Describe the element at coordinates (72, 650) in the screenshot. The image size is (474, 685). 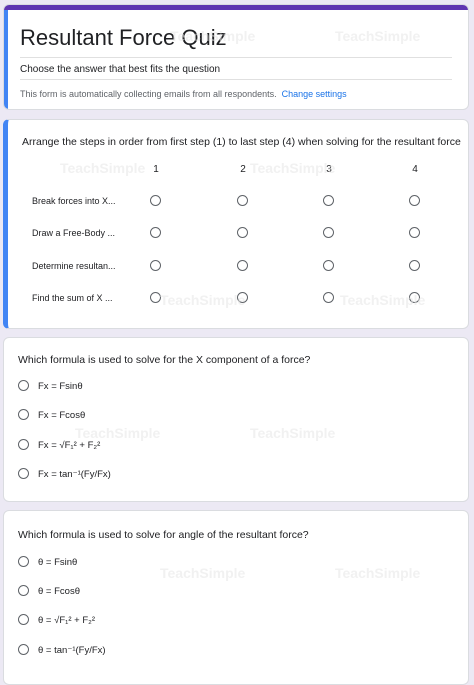
I see `option-label: θ = tan⁻¹(Fy/Fx)` at that location.